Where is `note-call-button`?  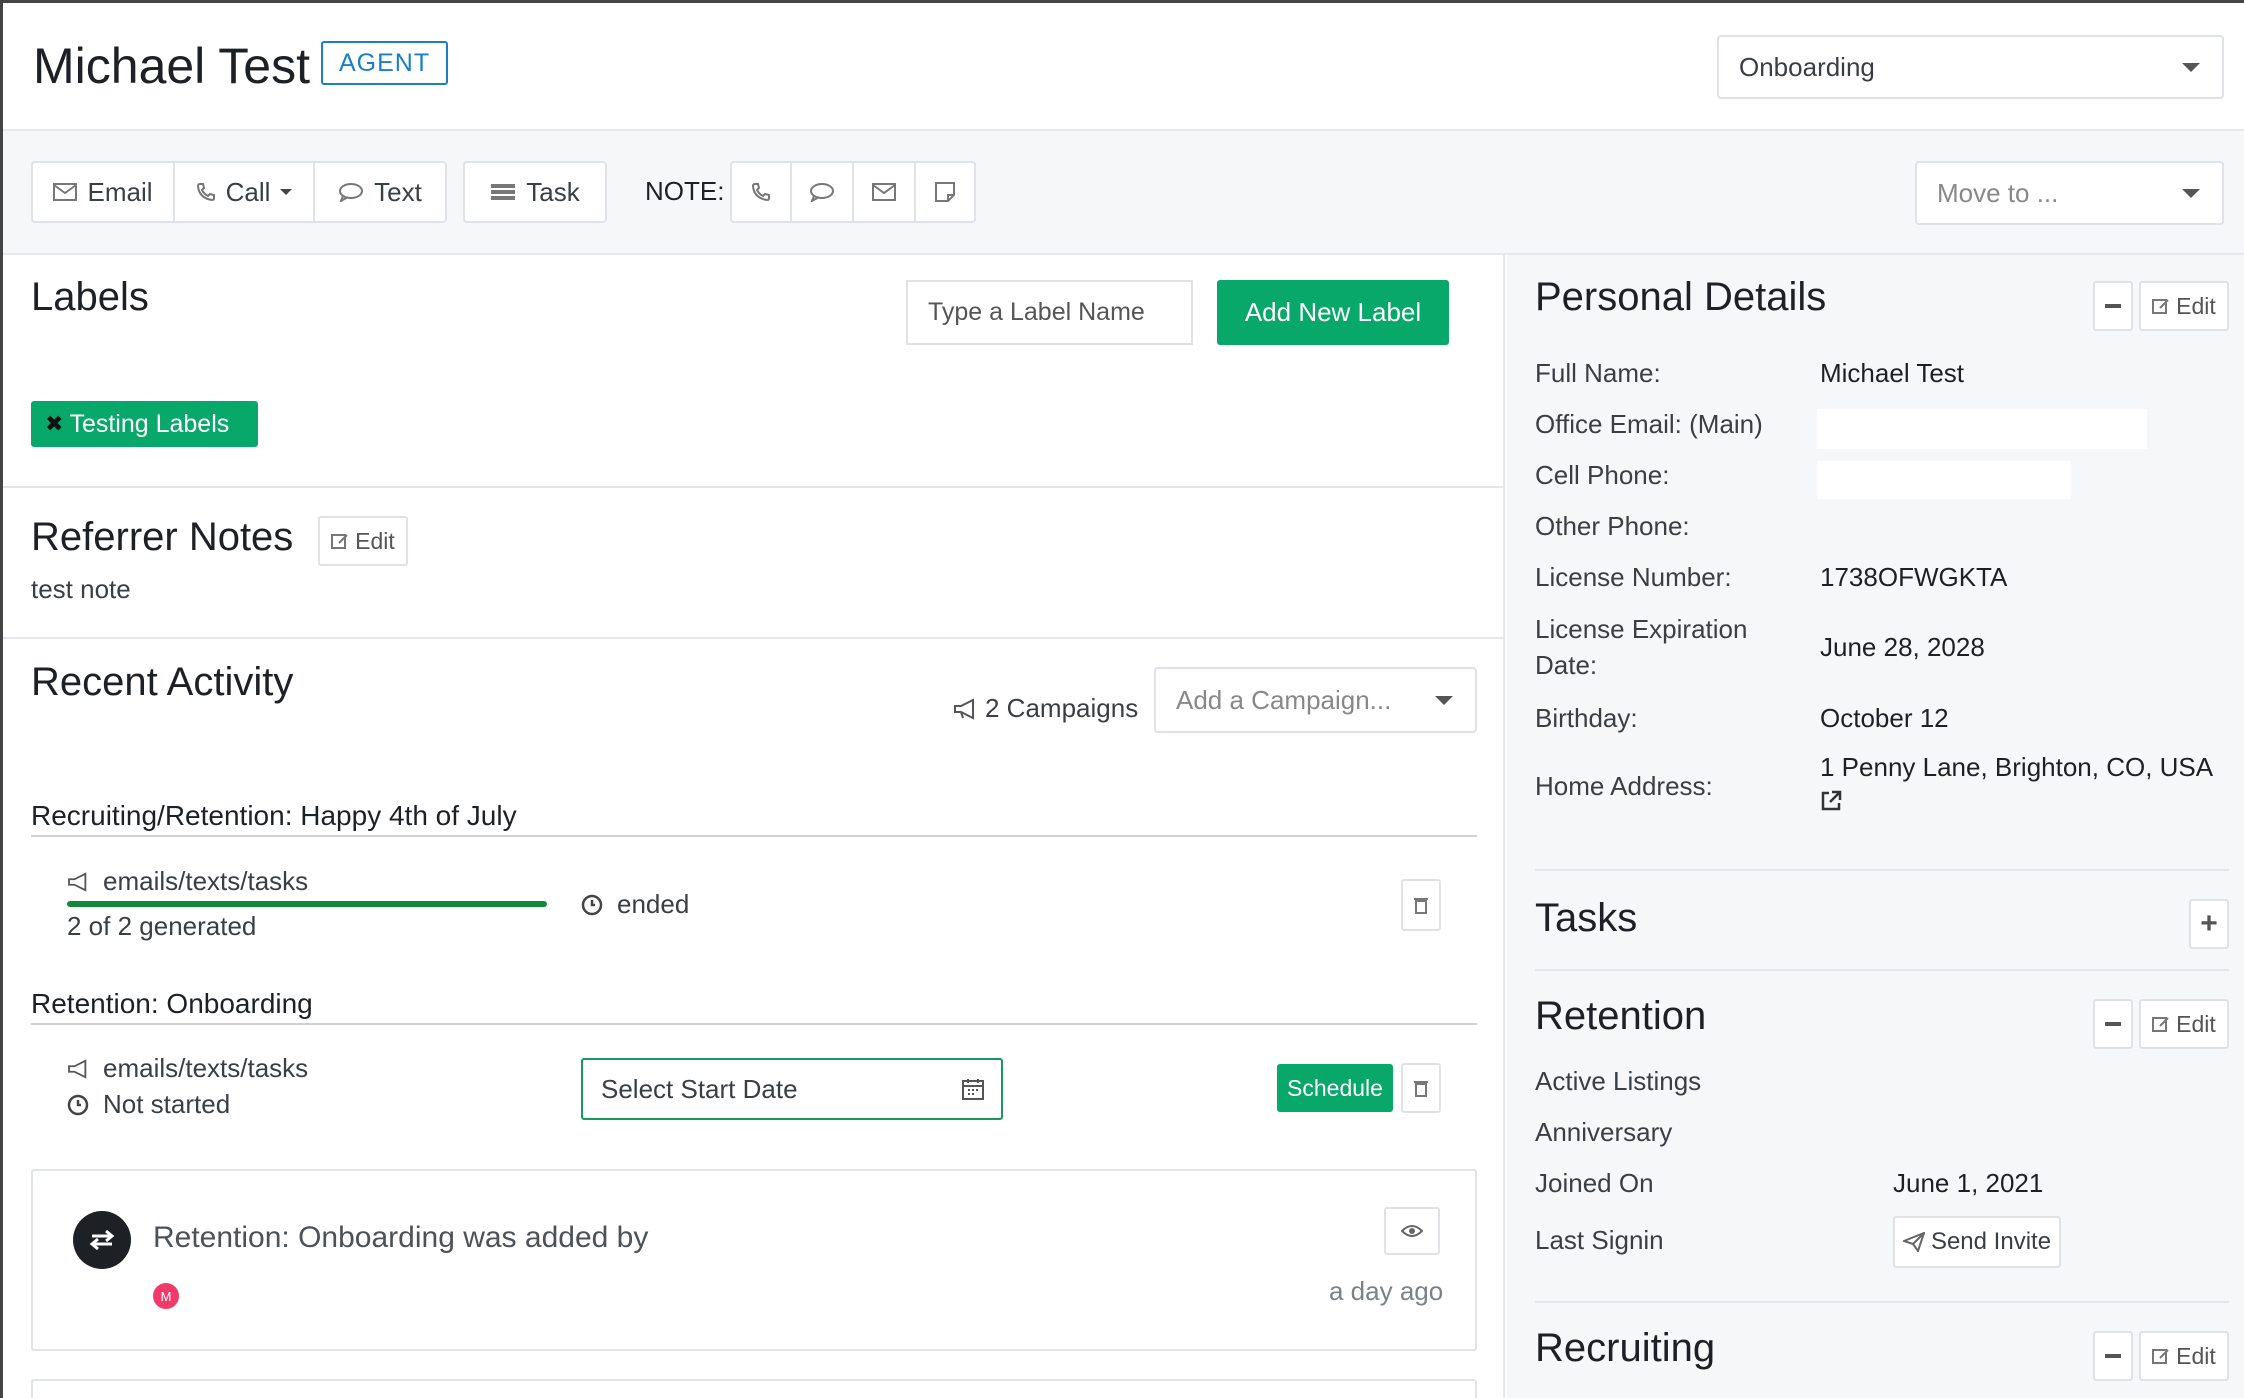
note-call-button is located at coordinates (761, 192).